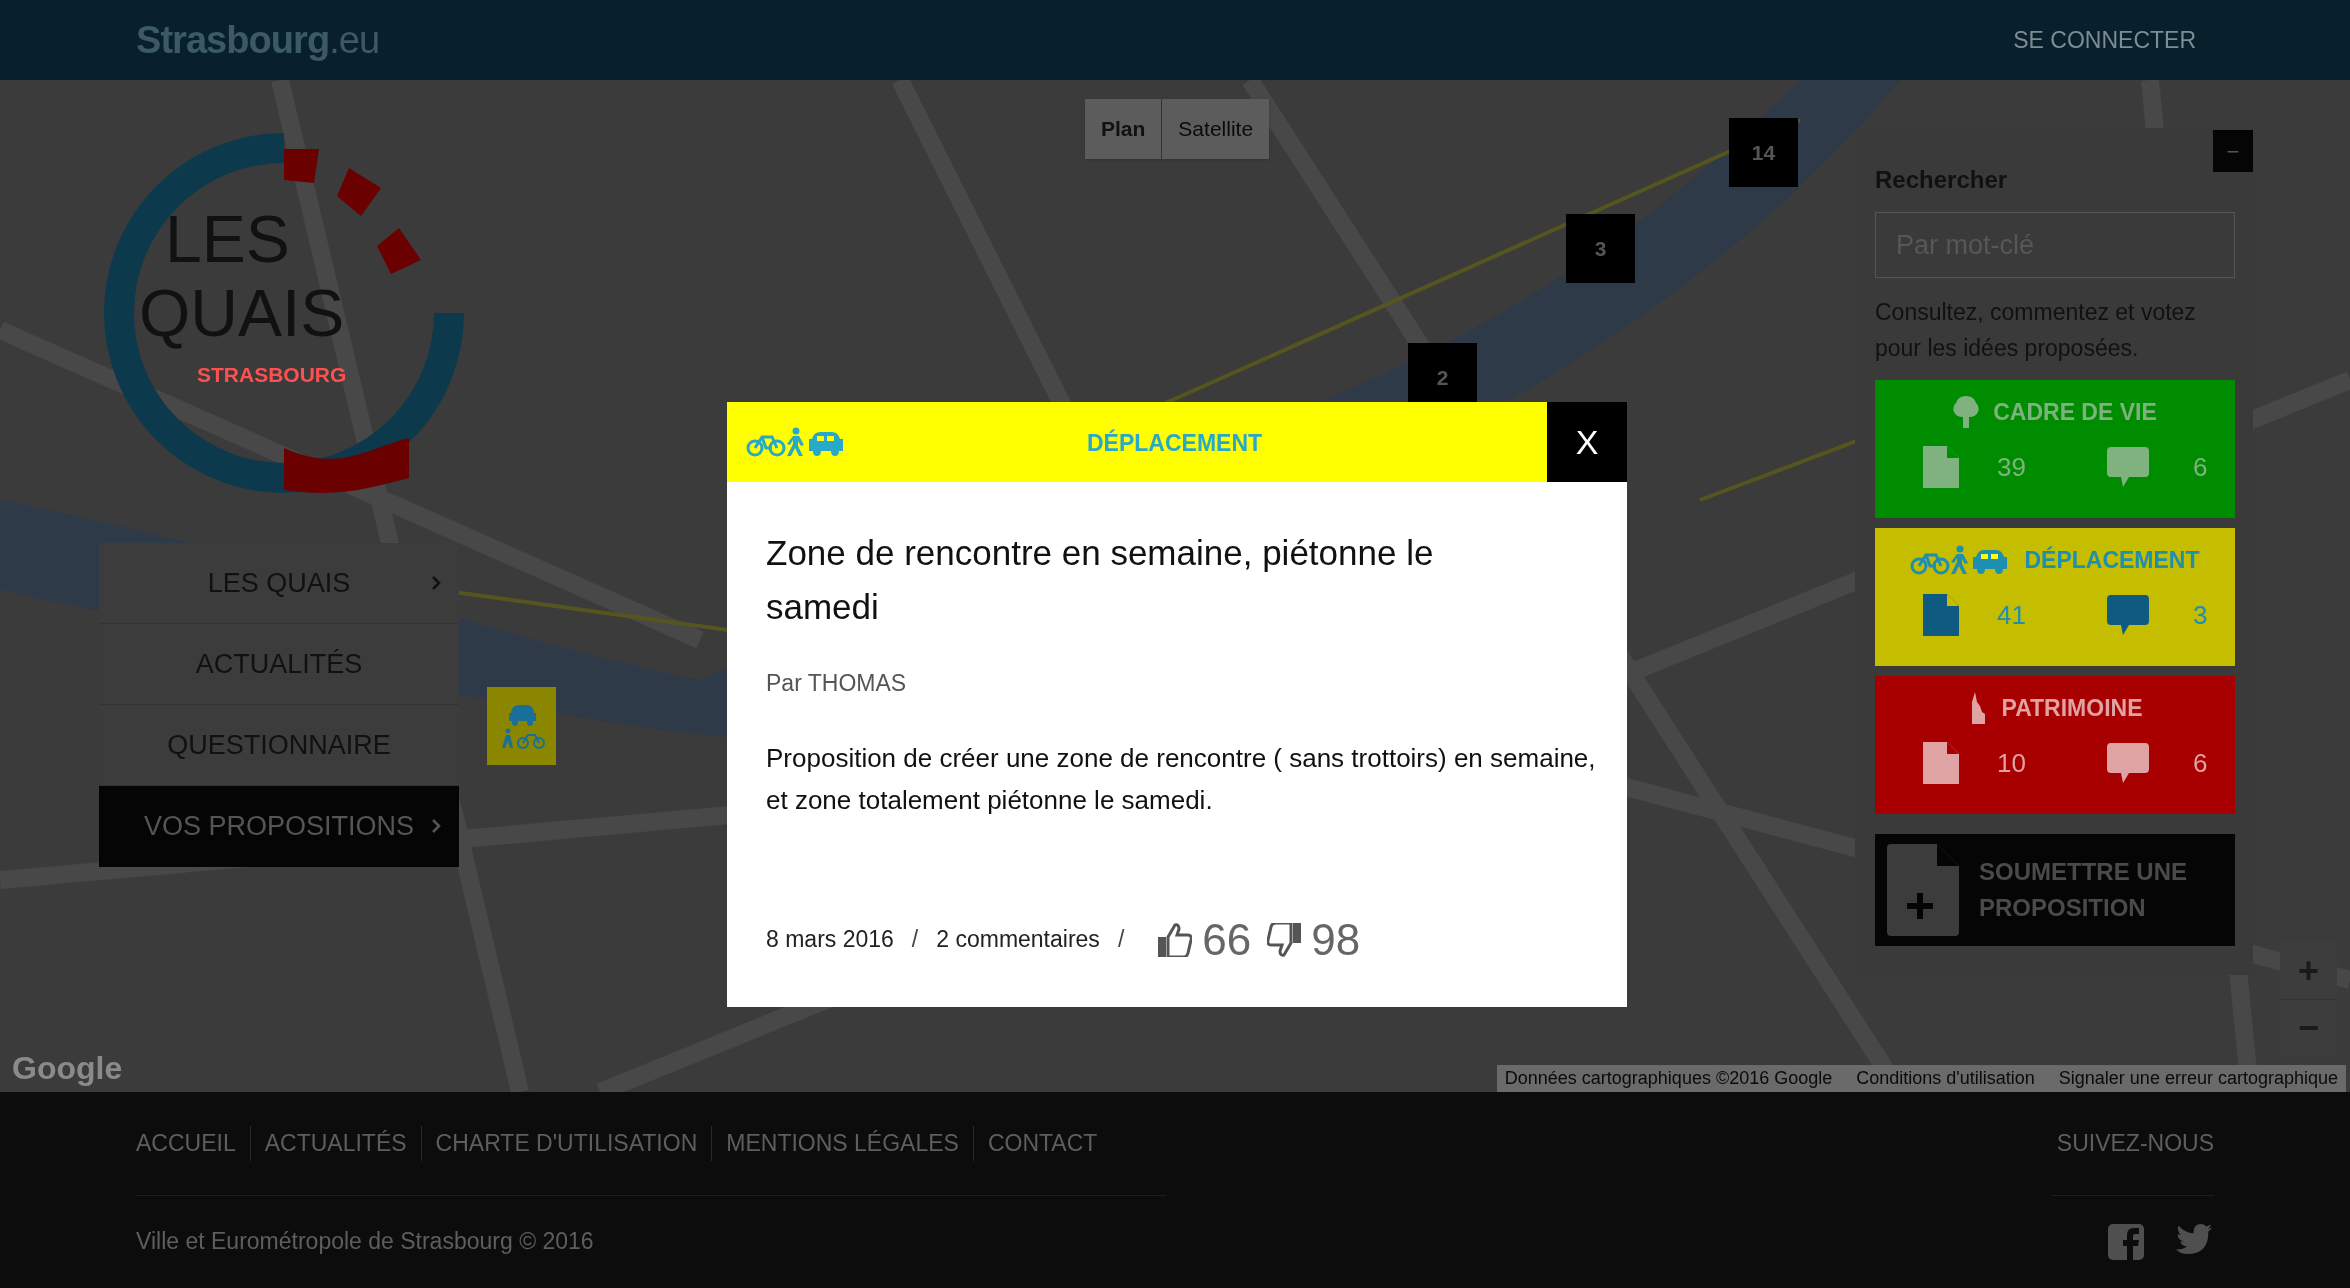  Describe the element at coordinates (1227, 939) in the screenshot. I see `like-count: 66` at that location.